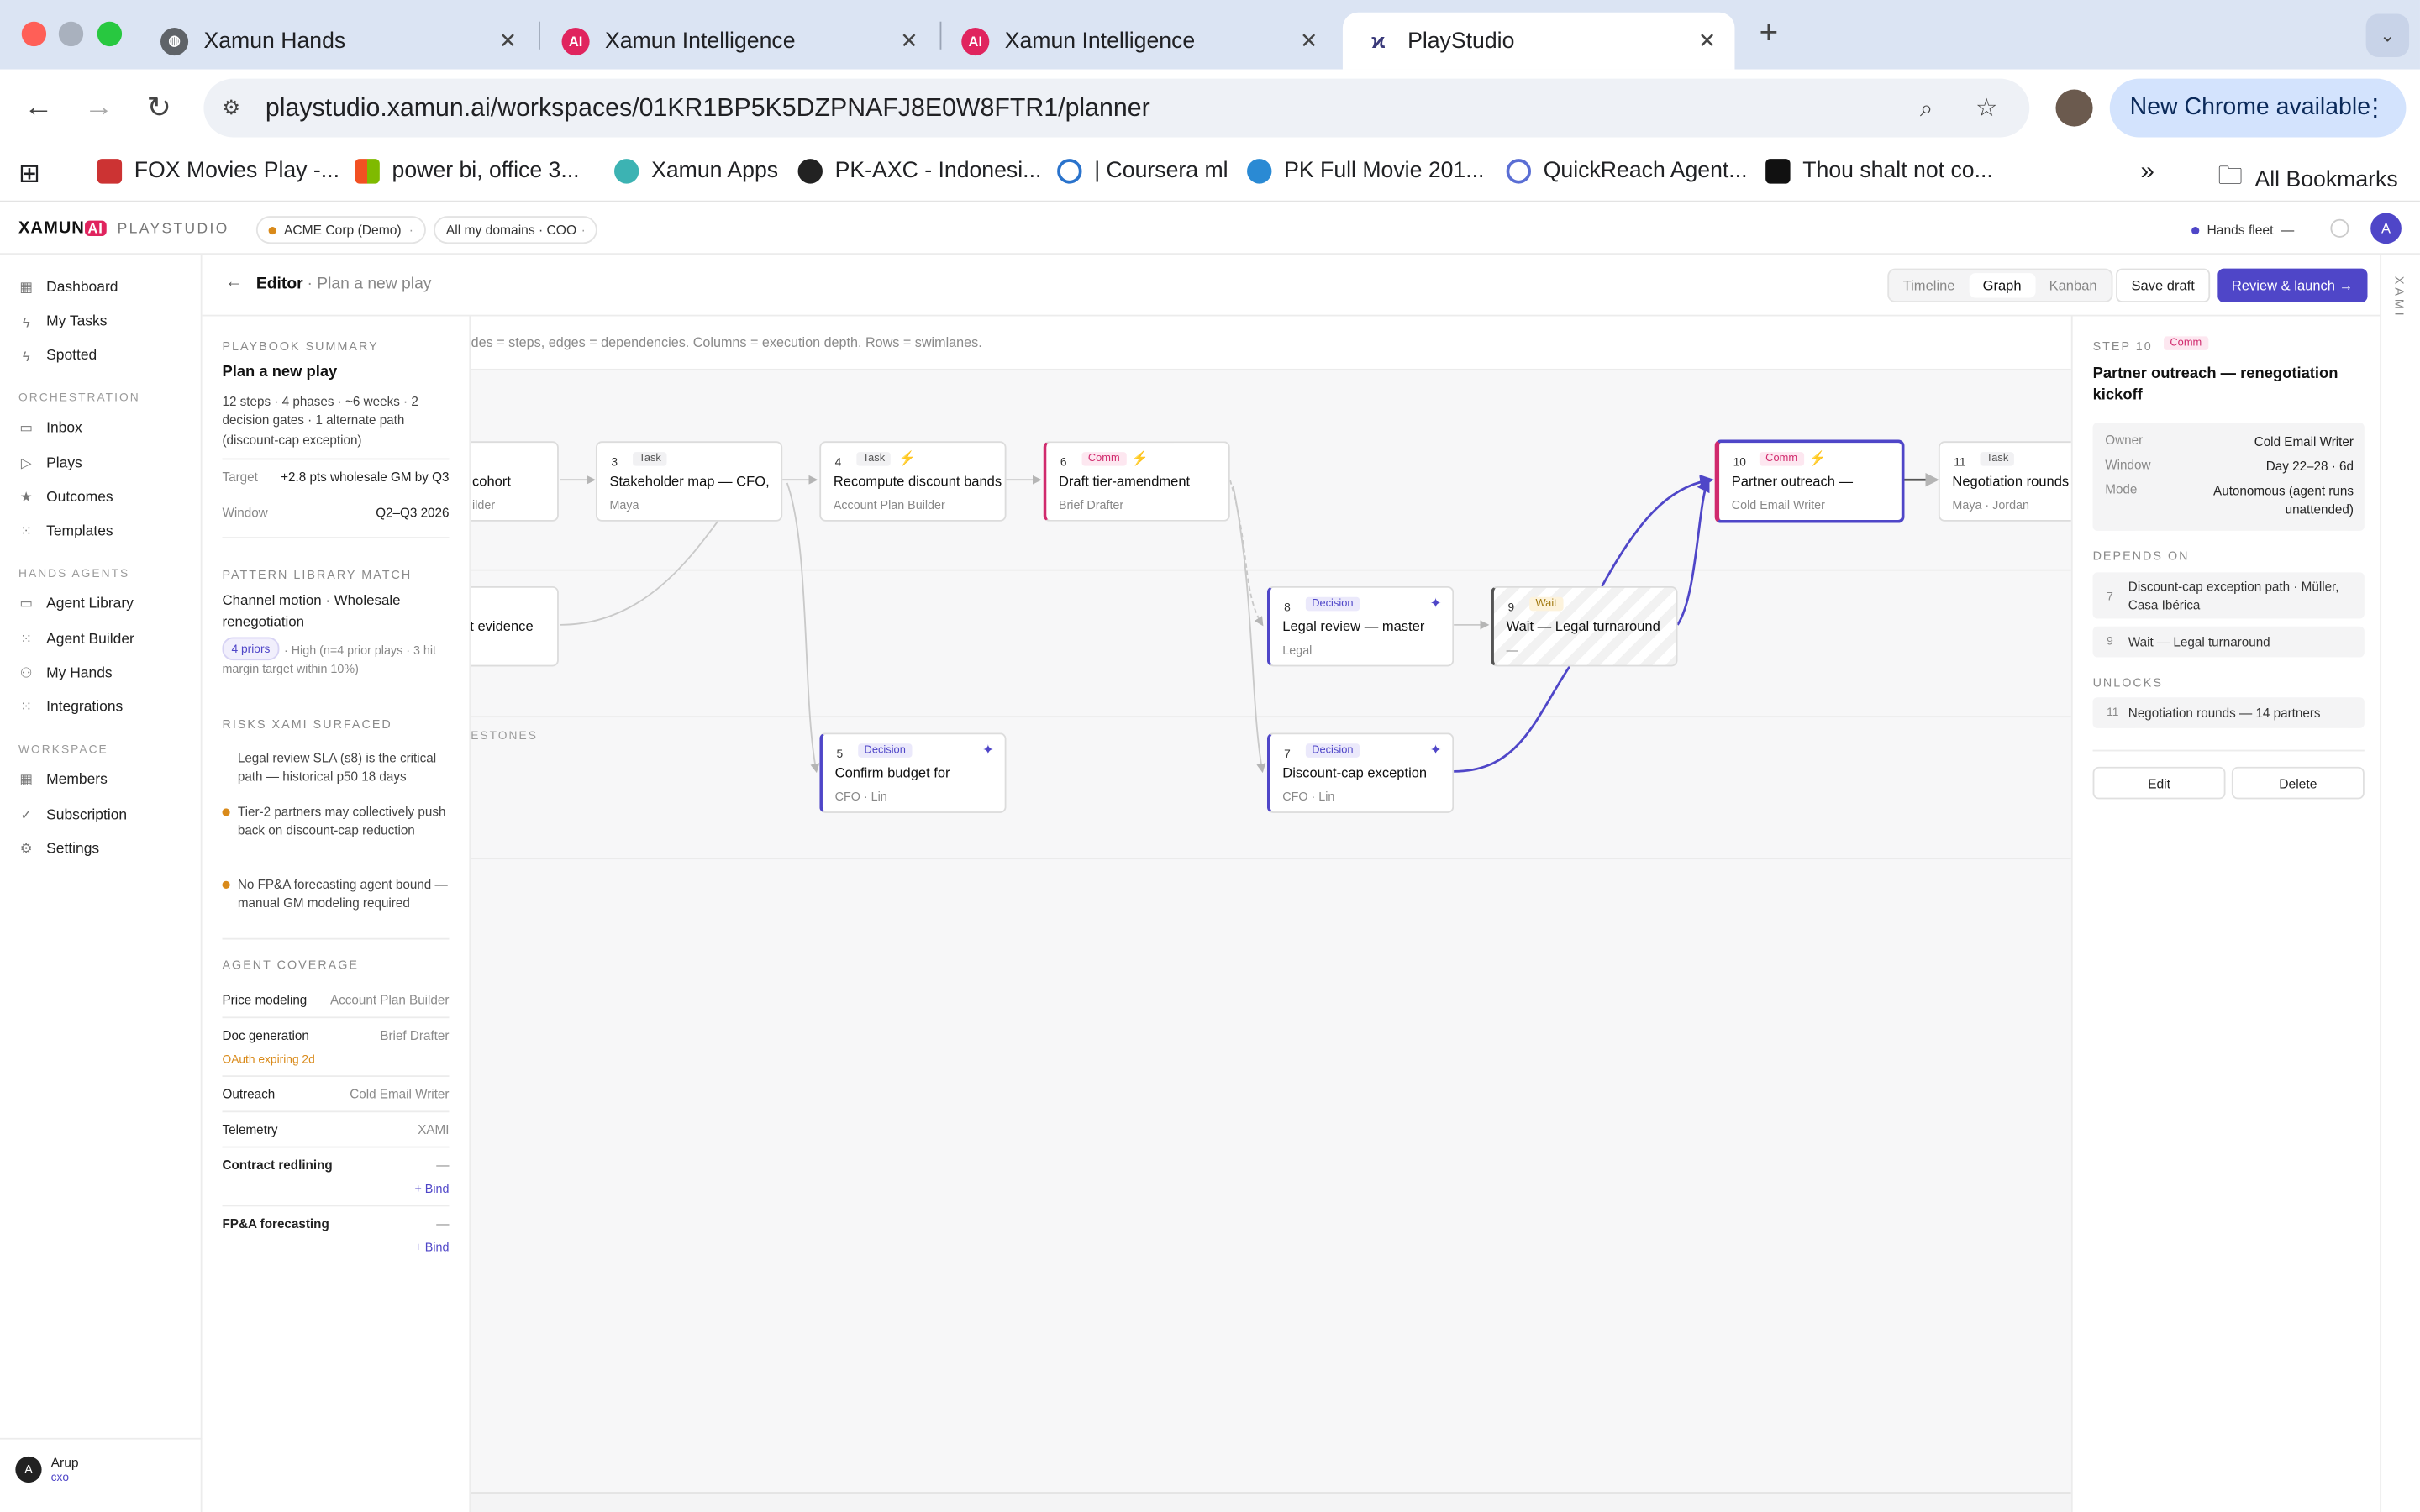 The image size is (2420, 1512). I want to click on xamun-logo: XAMUN AI, so click(62, 228).